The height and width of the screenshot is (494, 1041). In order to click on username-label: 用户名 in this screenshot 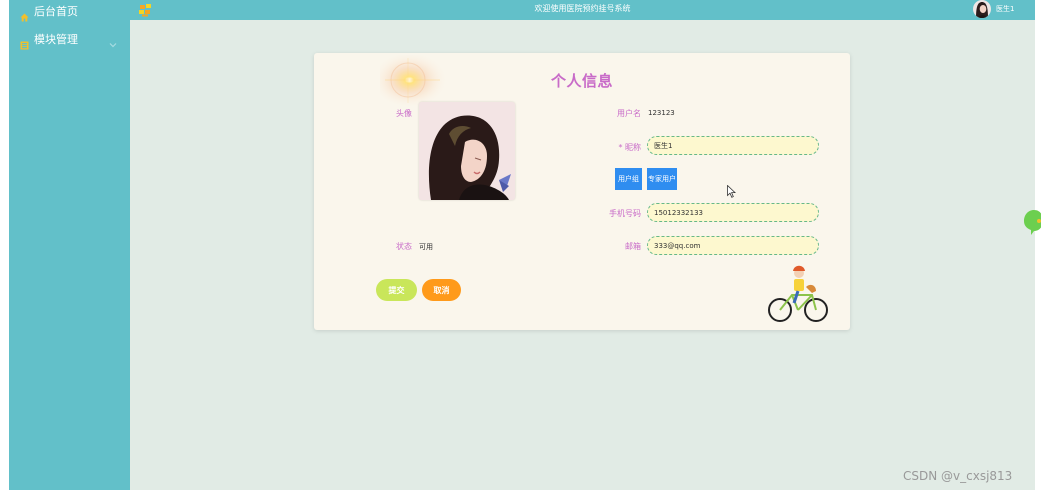, I will do `click(629, 113)`.